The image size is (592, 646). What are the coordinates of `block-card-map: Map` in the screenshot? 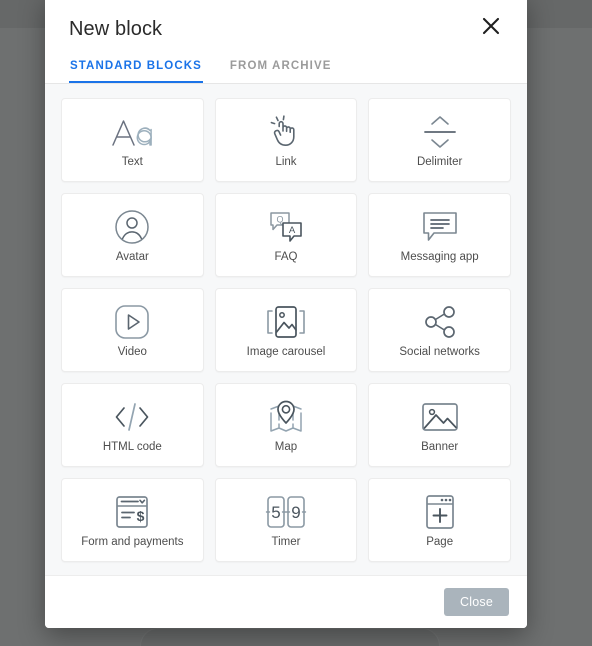 It's located at (286, 425).